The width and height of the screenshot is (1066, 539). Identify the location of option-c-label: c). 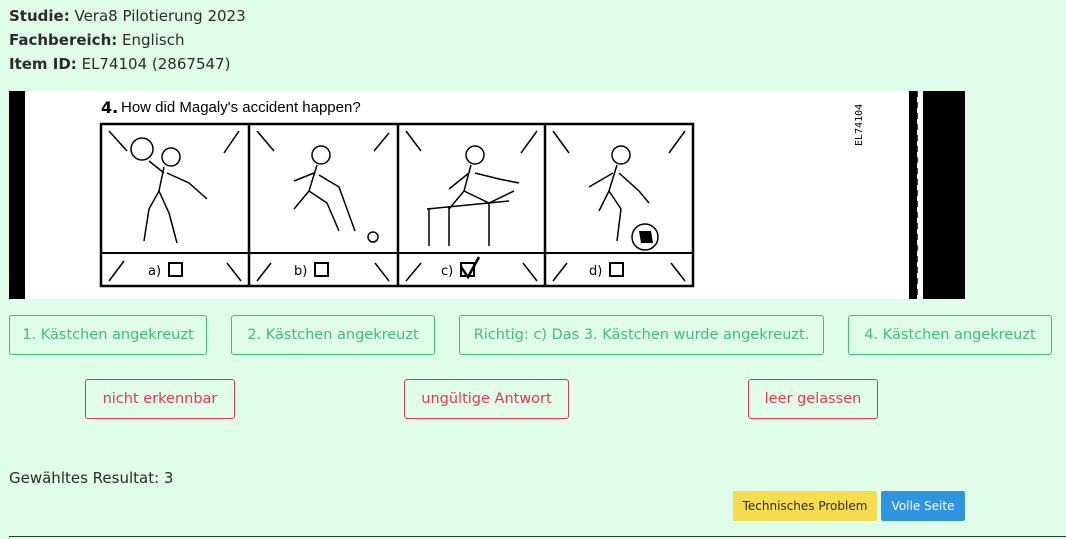
(447, 271).